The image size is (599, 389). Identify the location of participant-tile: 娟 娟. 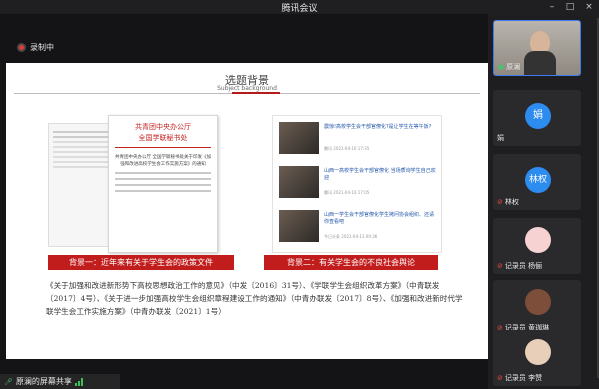
(537, 118).